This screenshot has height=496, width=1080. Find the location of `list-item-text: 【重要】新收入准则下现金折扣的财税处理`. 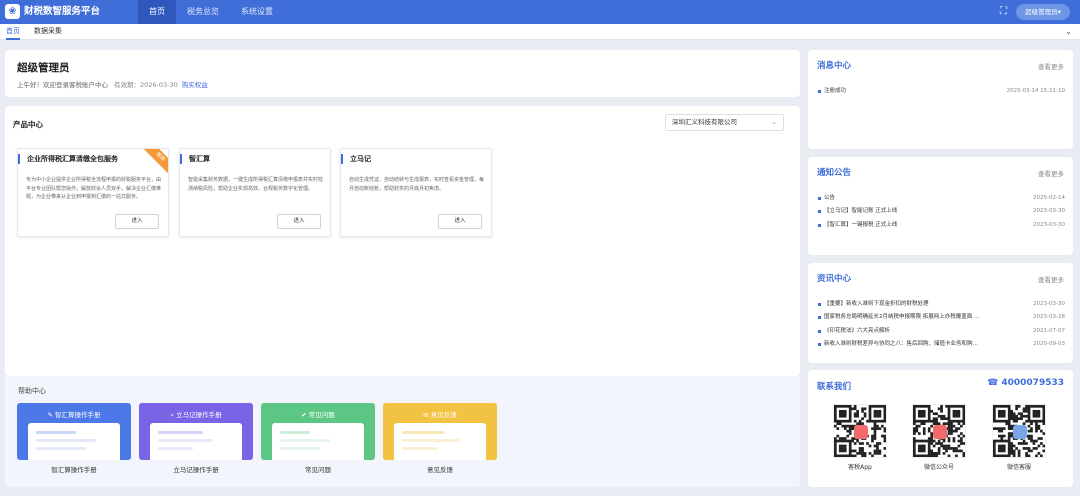

list-item-text: 【重要】新收入准则下现金折扣的财税处理 is located at coordinates (876, 304).